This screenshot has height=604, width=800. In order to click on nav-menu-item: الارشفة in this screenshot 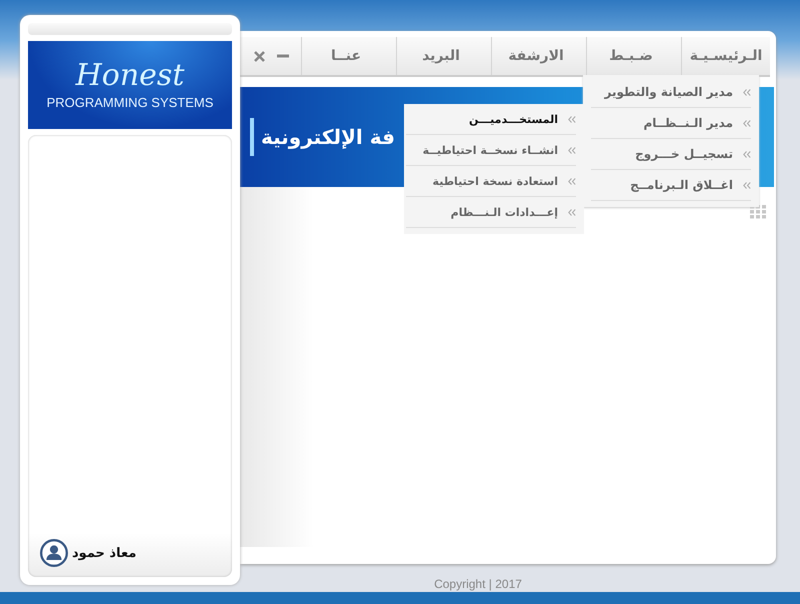, I will do `click(536, 56)`.